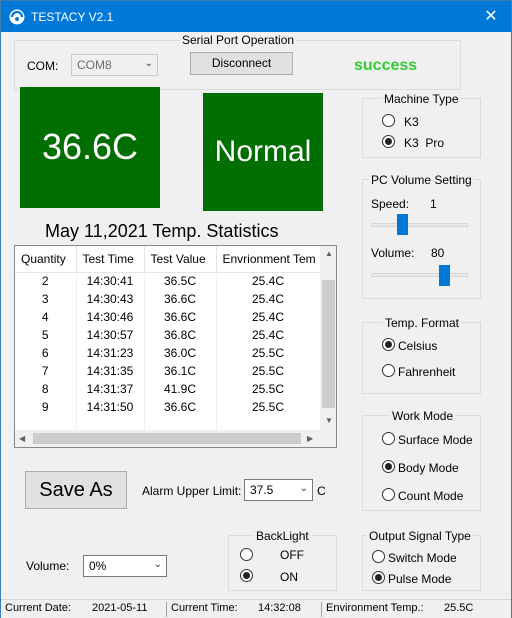 Image resolution: width=512 pixels, height=618 pixels. Describe the element at coordinates (168, 353) in the screenshot. I see `table-row: 6 14:31:23 36.0C 25.5C` at that location.